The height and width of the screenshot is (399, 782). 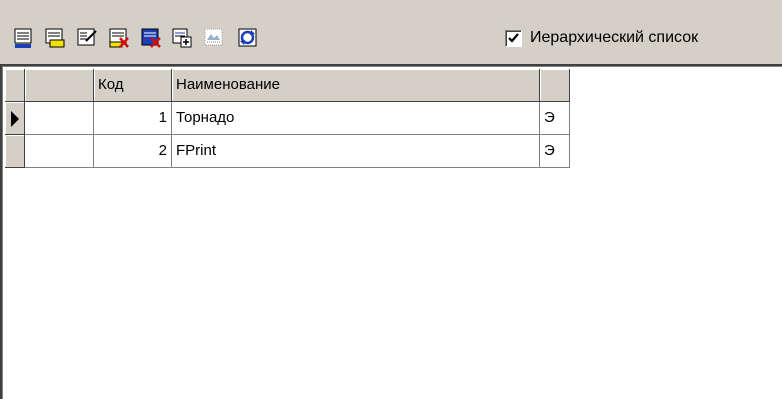 I want to click on row-indicator-current, so click(x=15, y=118).